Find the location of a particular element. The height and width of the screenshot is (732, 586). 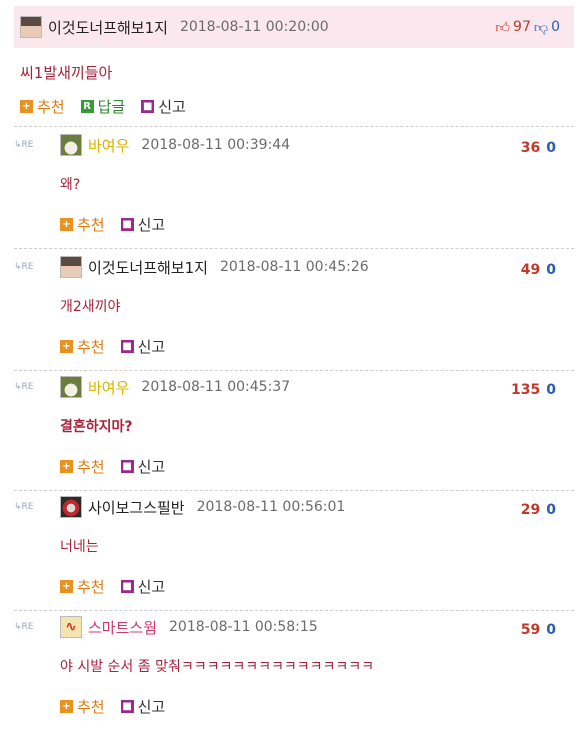

reply-date: 2018-08-11 00:39:44 is located at coordinates (216, 145).